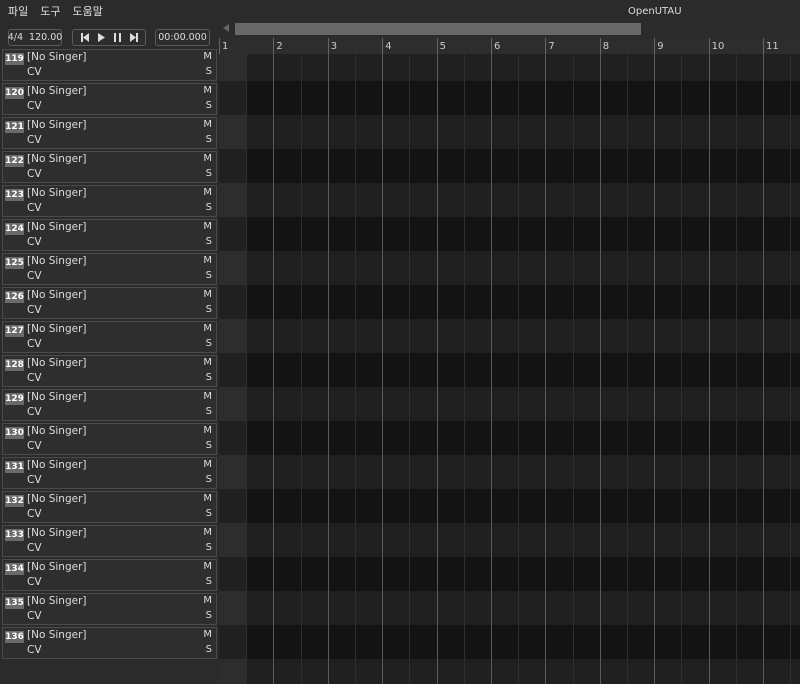 Image resolution: width=800 pixels, height=684 pixels. I want to click on timeline-ruler: 1 2 3 4 5 6 7 8 9 10 11, so click(509, 46).